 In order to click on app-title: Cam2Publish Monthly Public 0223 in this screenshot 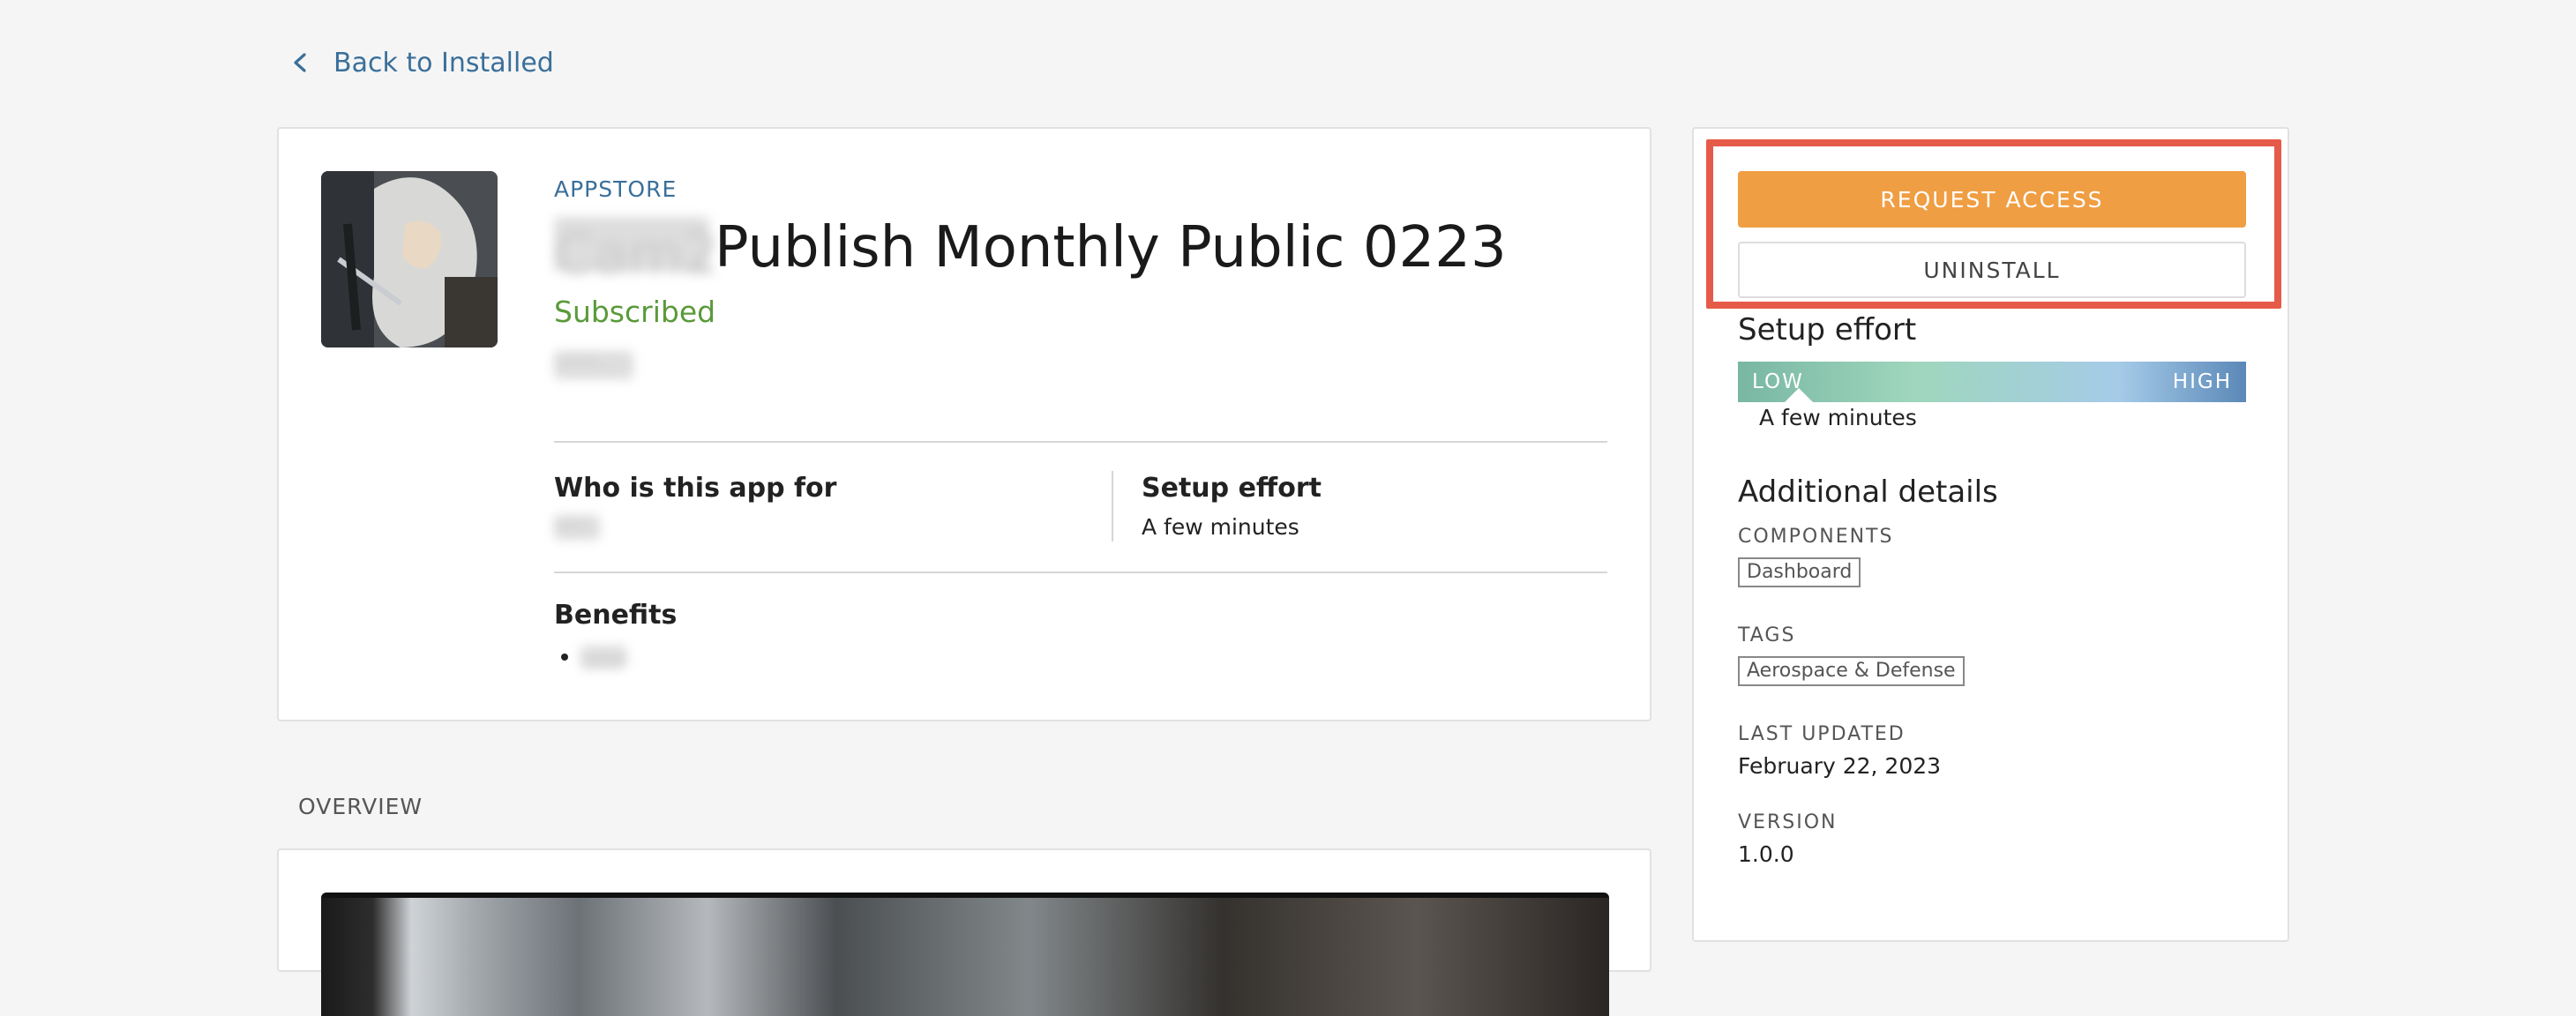, I will do `click(1081, 249)`.